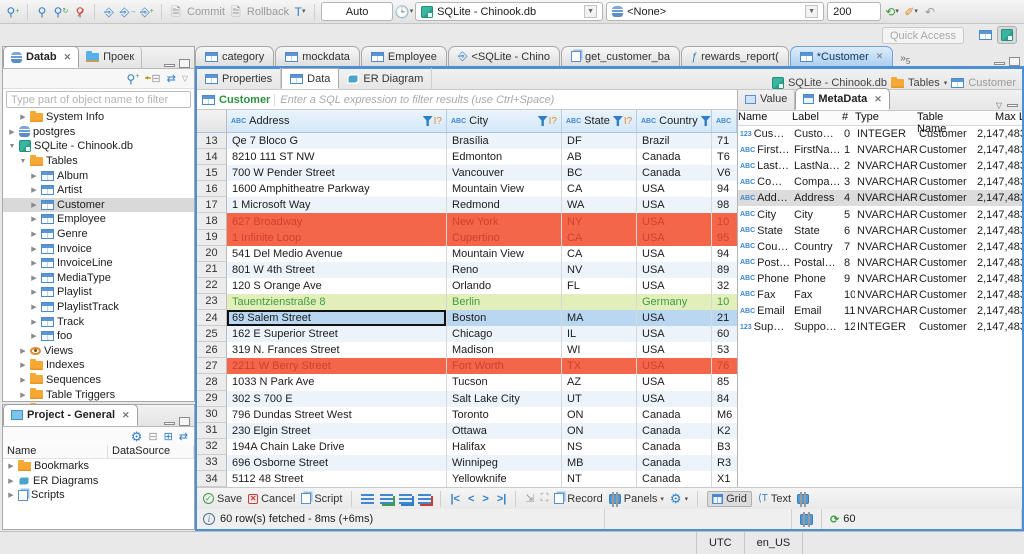  What do you see at coordinates (599, 446) in the screenshot?
I see `cell: NS` at bounding box center [599, 446].